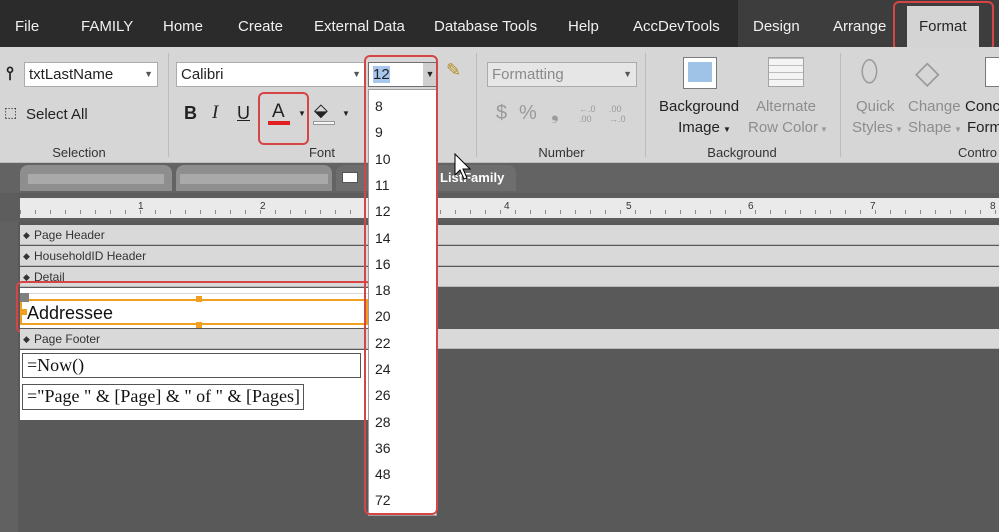  What do you see at coordinates (383, 343) in the screenshot?
I see `font-size-option: 22` at bounding box center [383, 343].